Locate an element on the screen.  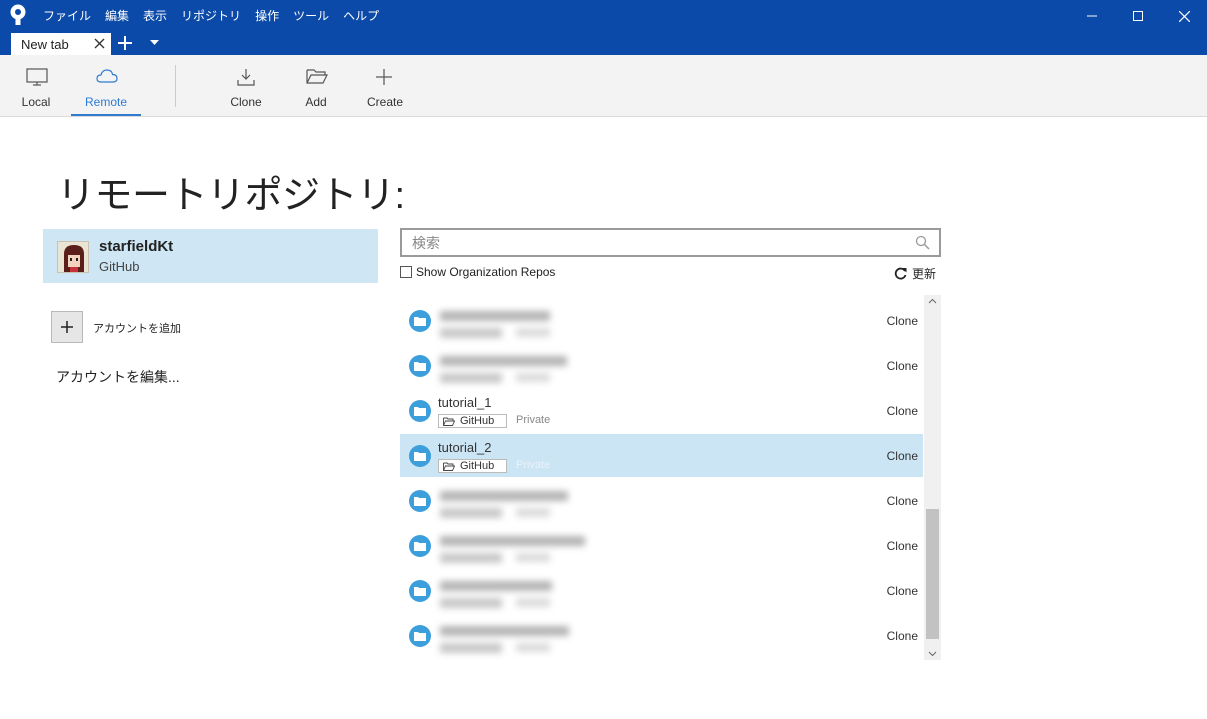
search-icon is located at coordinates (922, 242).